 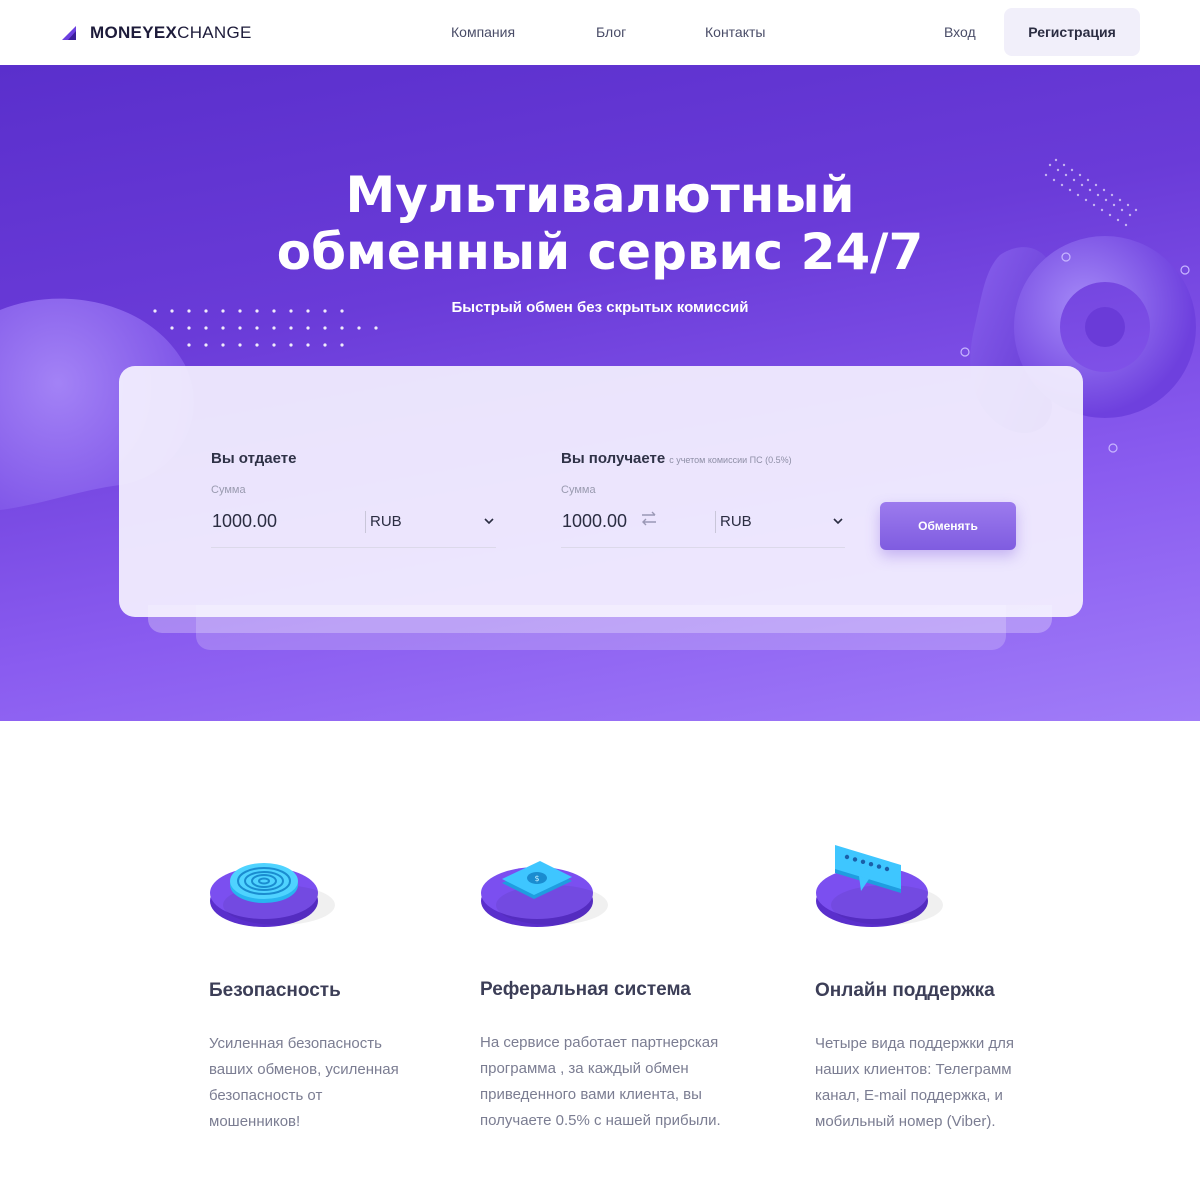 I want to click on logo-icon, so click(x=69, y=33).